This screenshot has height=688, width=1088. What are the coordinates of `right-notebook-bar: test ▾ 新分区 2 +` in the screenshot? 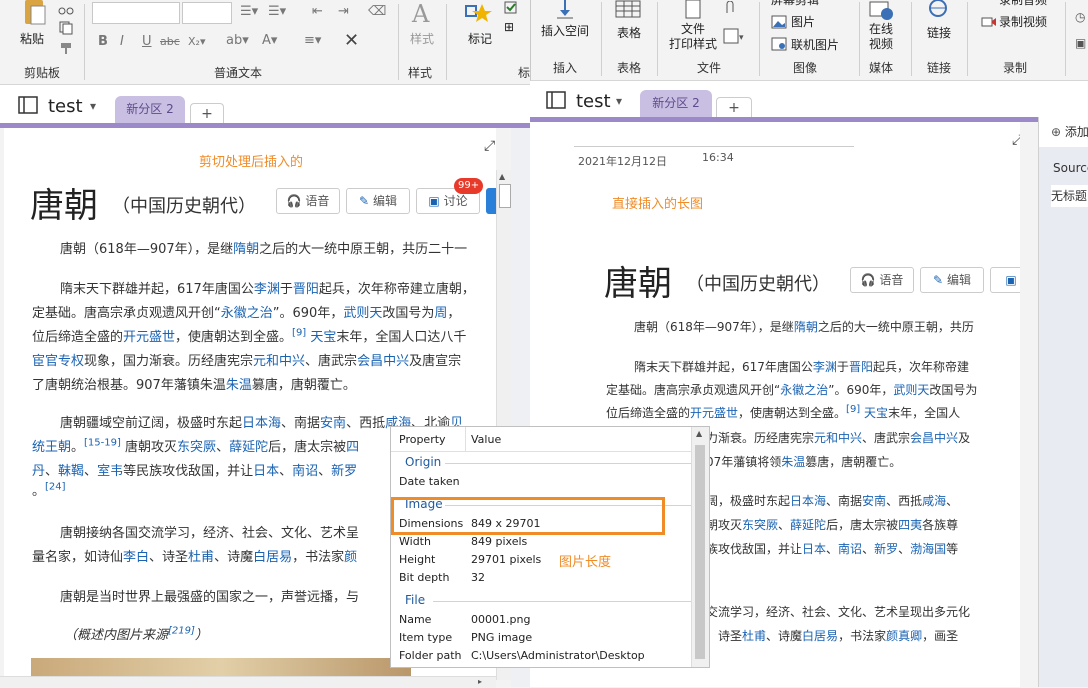 It's located at (809, 99).